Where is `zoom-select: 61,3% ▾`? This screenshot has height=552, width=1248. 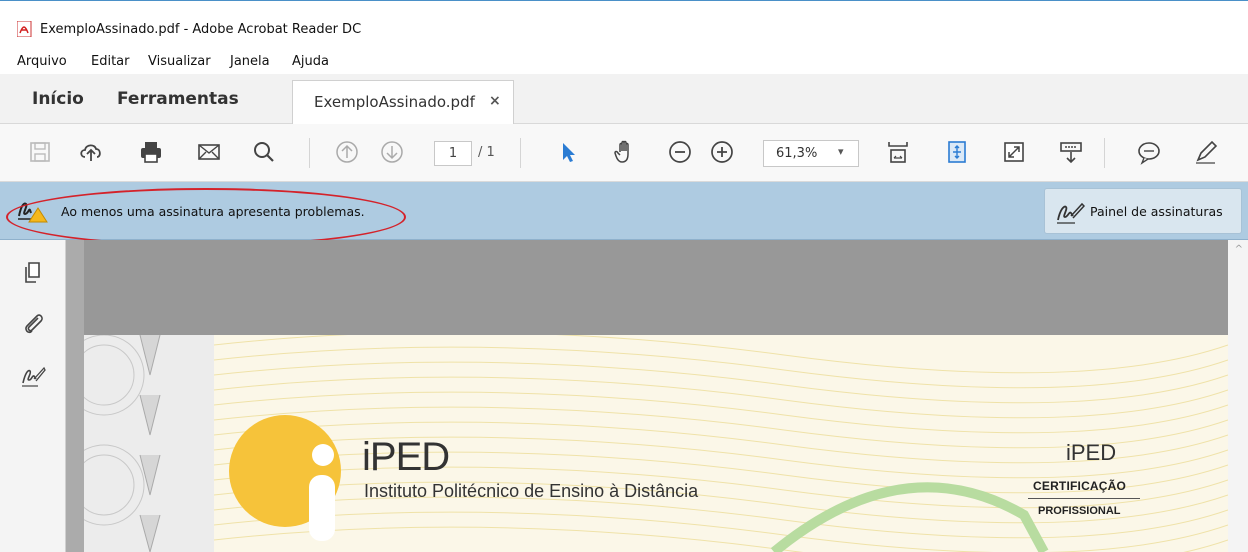
zoom-select: 61,3% ▾ is located at coordinates (811, 153).